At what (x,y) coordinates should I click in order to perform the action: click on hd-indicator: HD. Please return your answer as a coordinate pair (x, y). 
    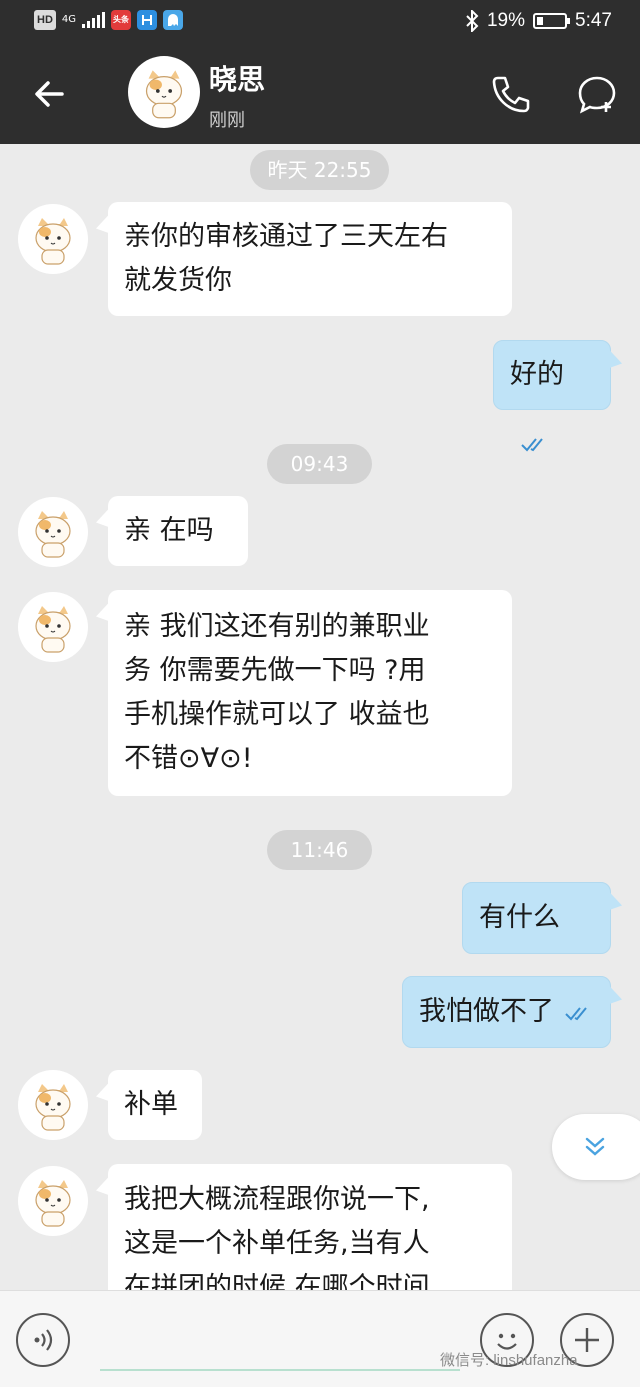
    Looking at the image, I should click on (45, 20).